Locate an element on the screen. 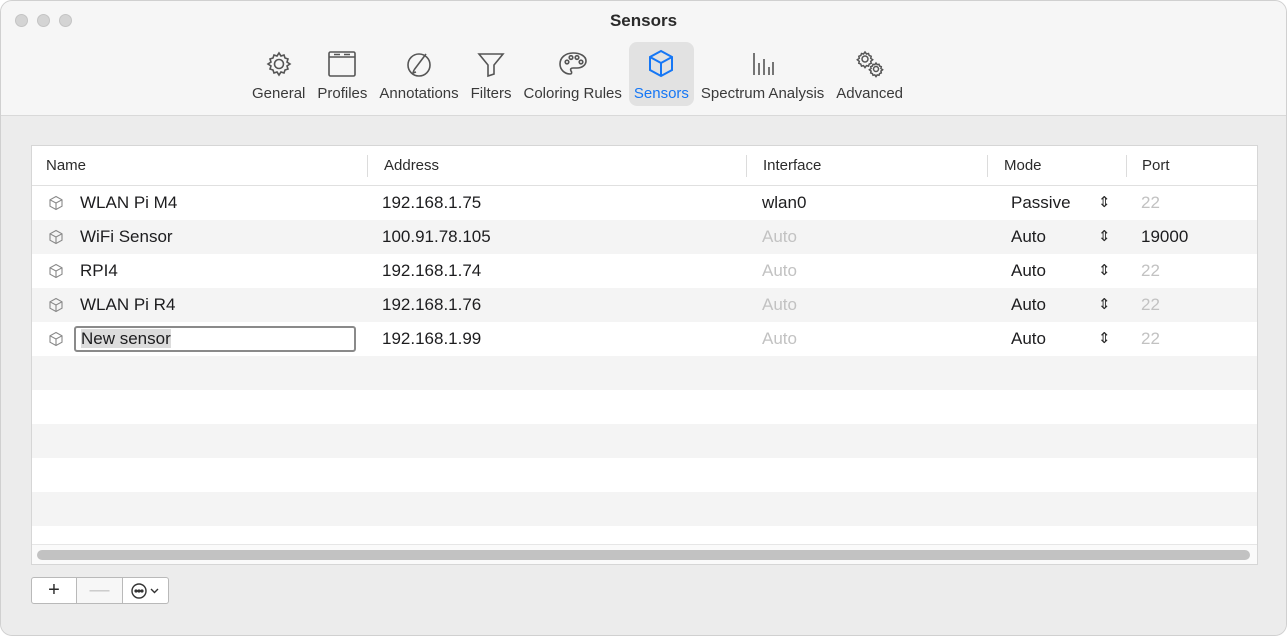 The image size is (1287, 636). pencil-circle-icon is located at coordinates (419, 64).